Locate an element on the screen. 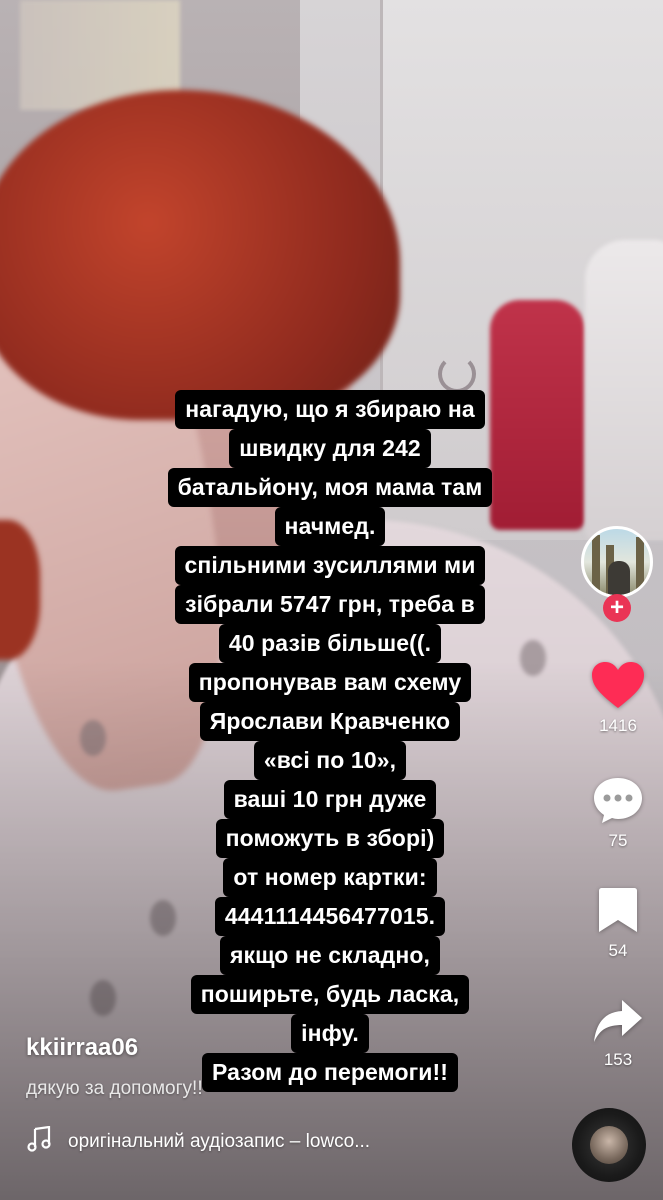 This screenshot has width=663, height=1200. comment-icon is located at coordinates (618, 800).